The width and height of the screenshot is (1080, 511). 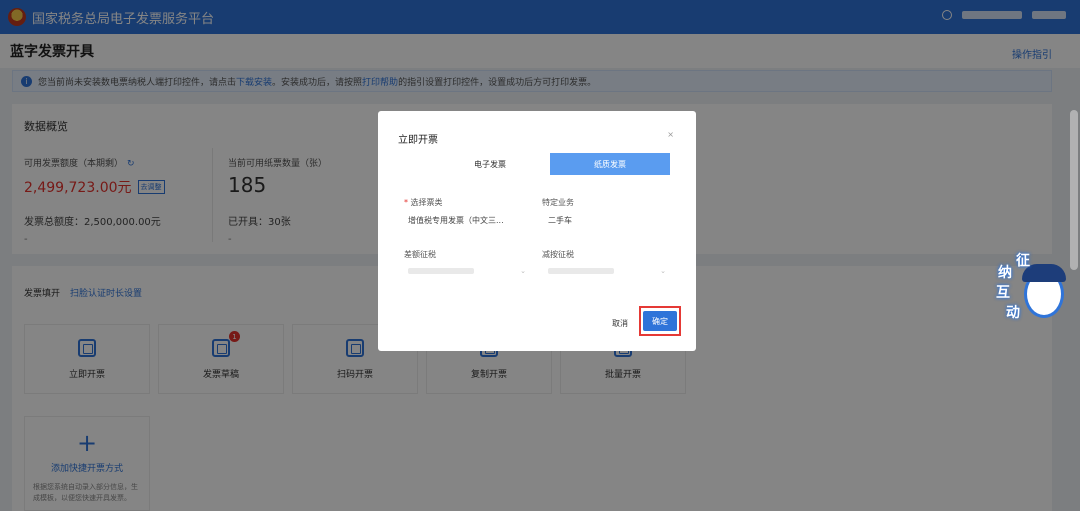 I want to click on special-business-label: 特定业务, so click(x=558, y=202).